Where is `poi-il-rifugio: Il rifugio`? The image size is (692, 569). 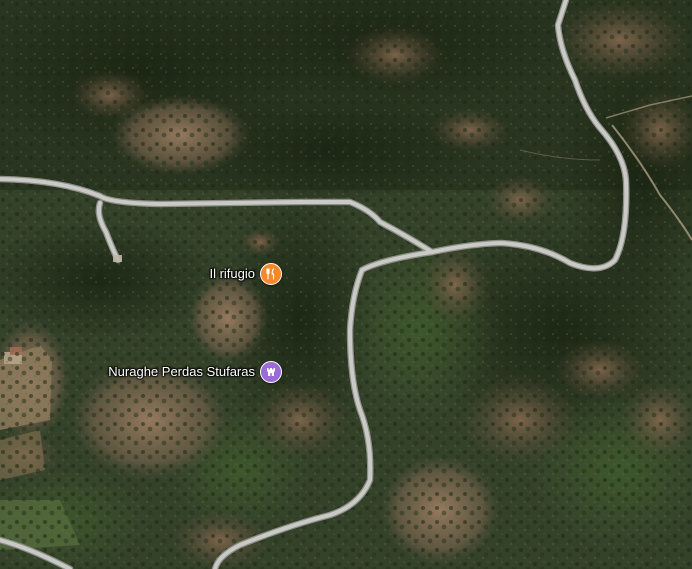 poi-il-rifugio: Il rifugio is located at coordinates (245, 274).